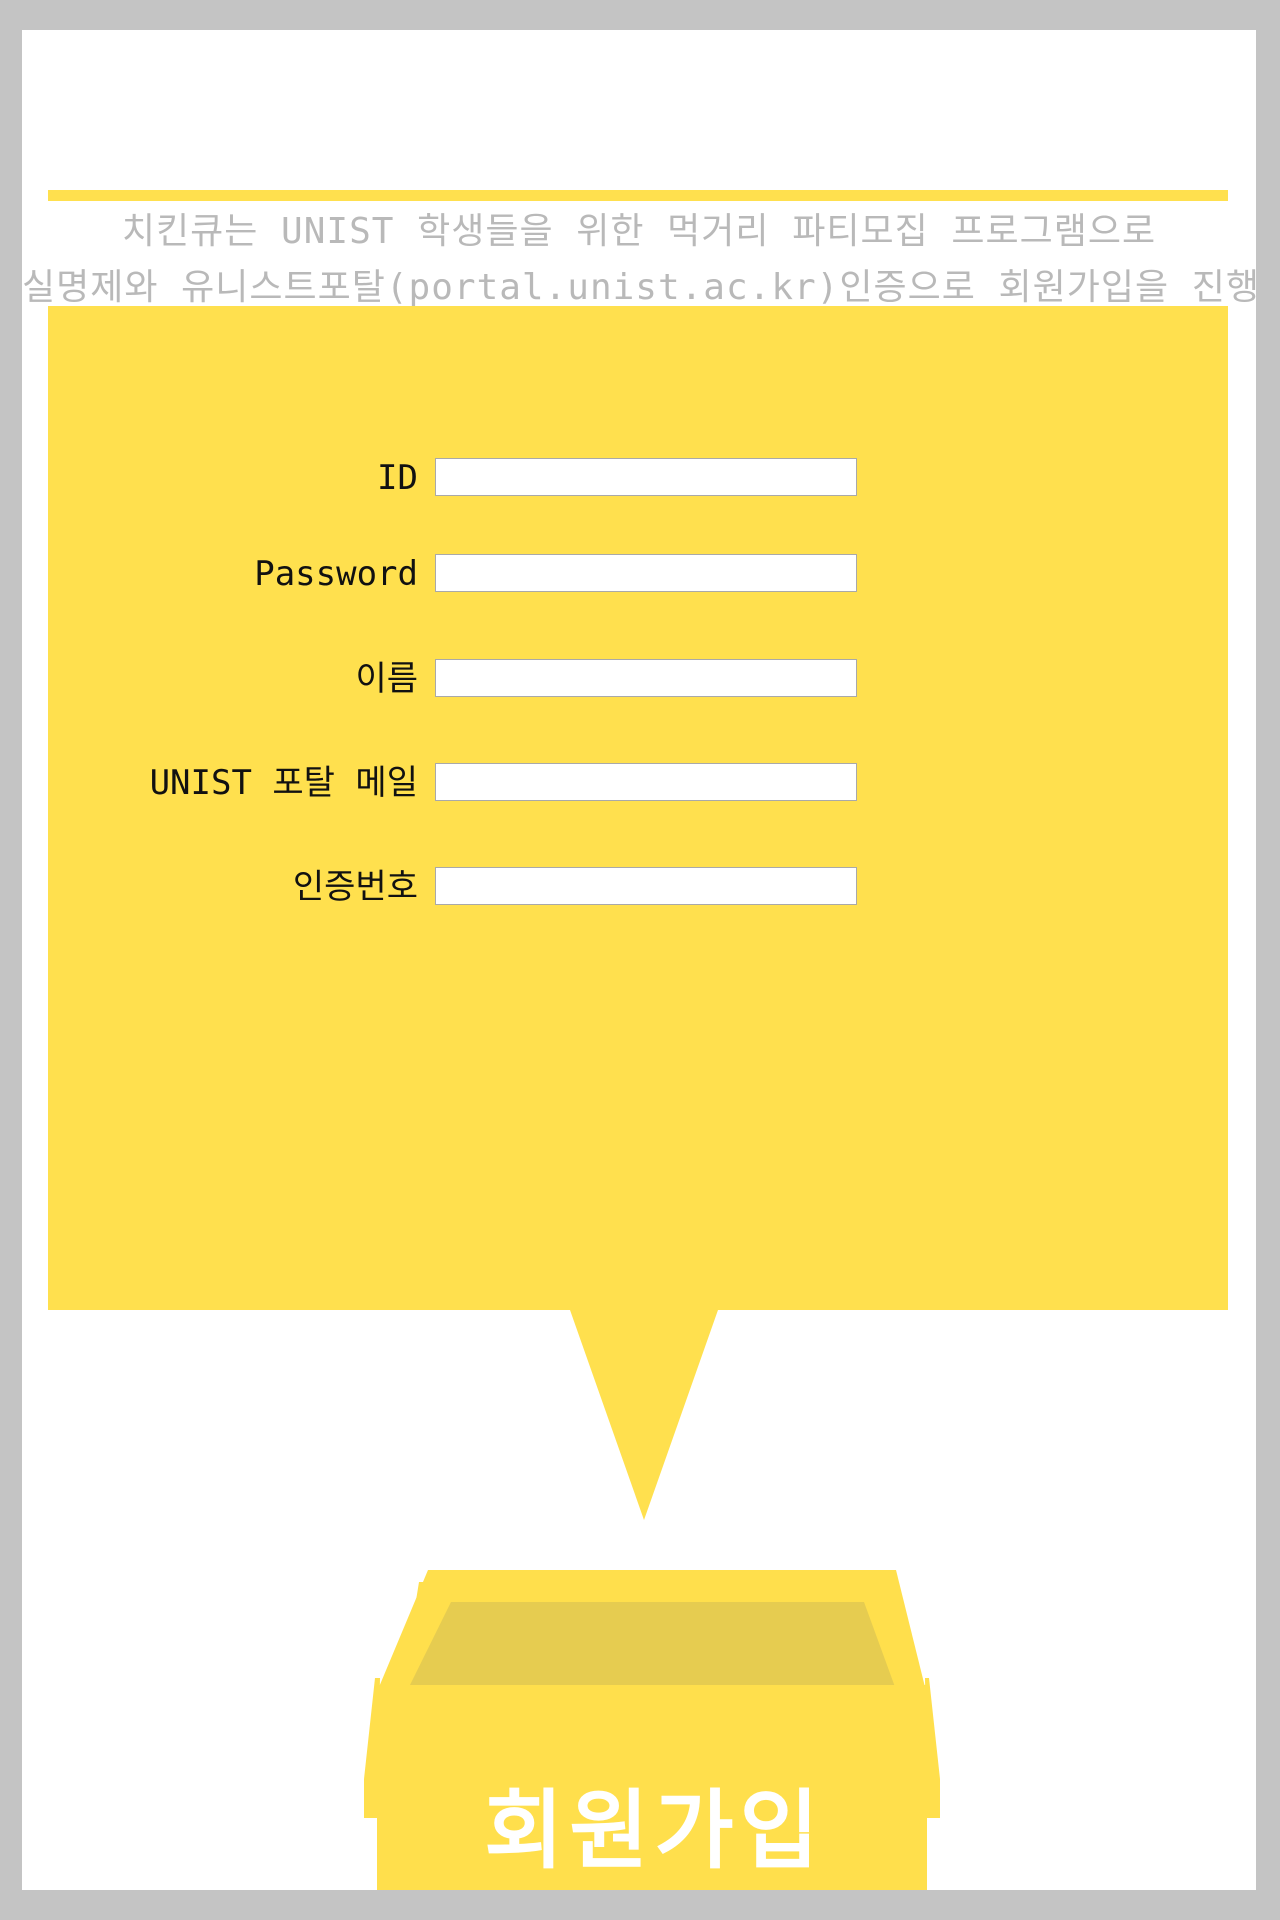 This screenshot has height=1920, width=1280. Describe the element at coordinates (638, 195) in the screenshot. I see `accent-bar` at that location.